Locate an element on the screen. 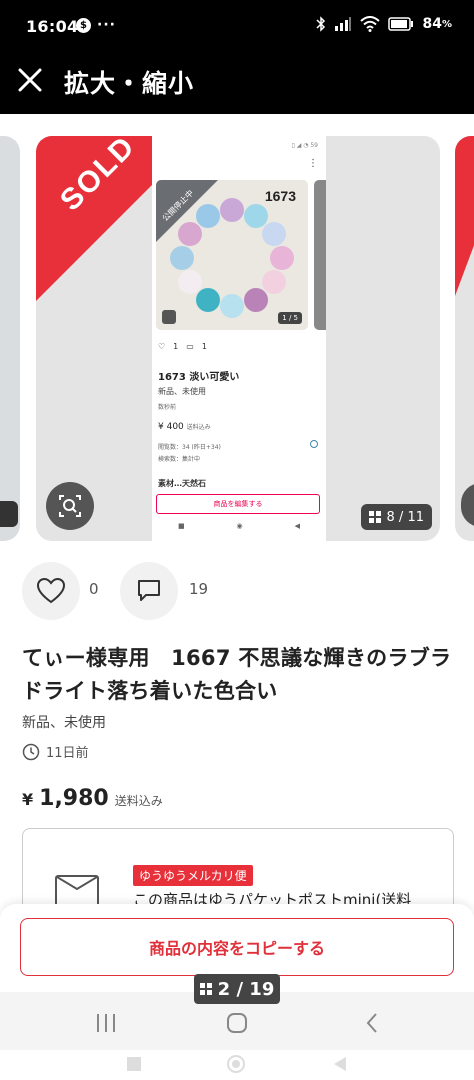  like-button is located at coordinates (51, 591).